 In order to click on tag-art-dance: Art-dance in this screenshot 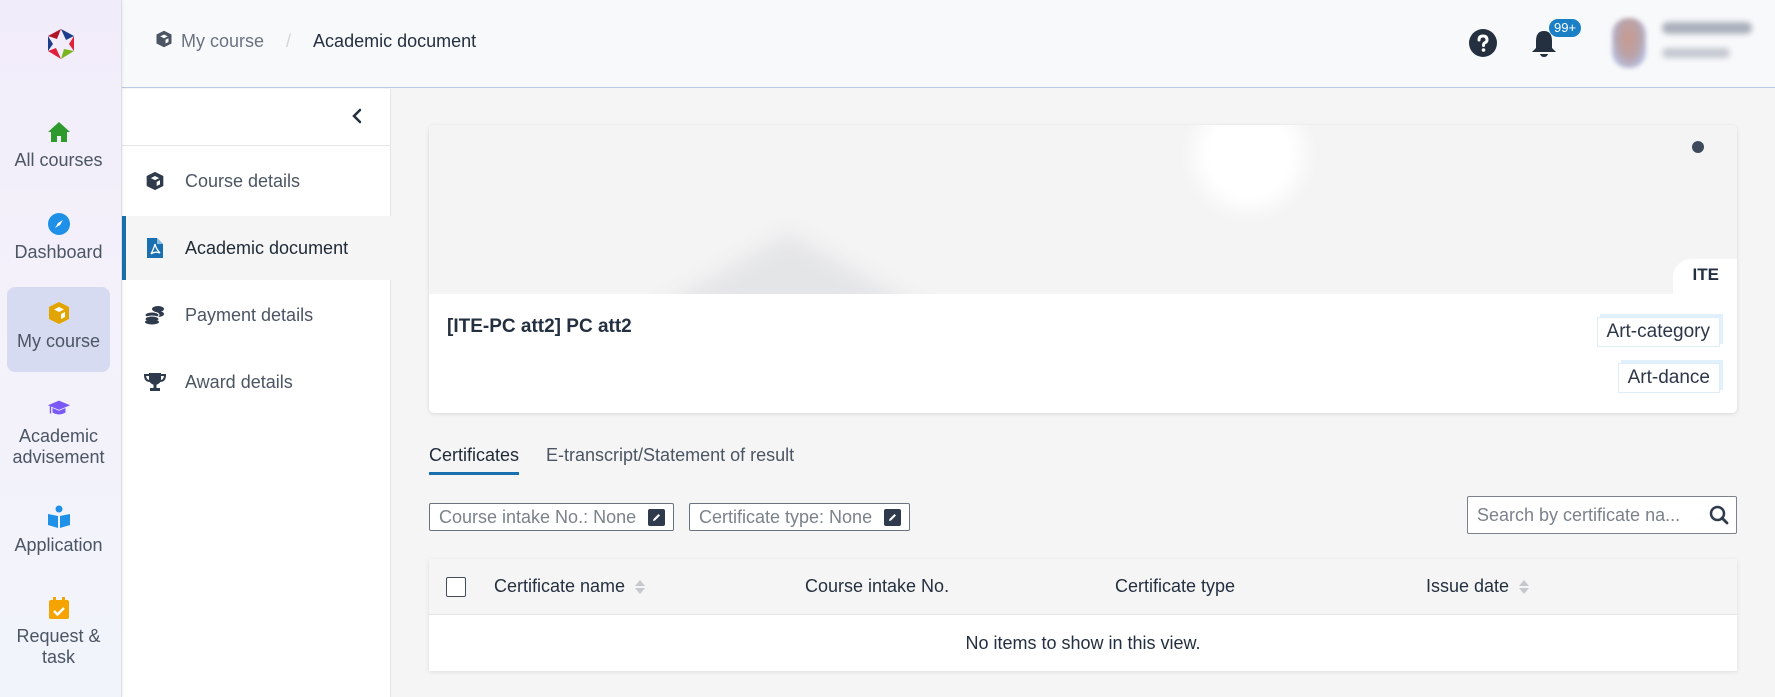, I will do `click(1668, 378)`.